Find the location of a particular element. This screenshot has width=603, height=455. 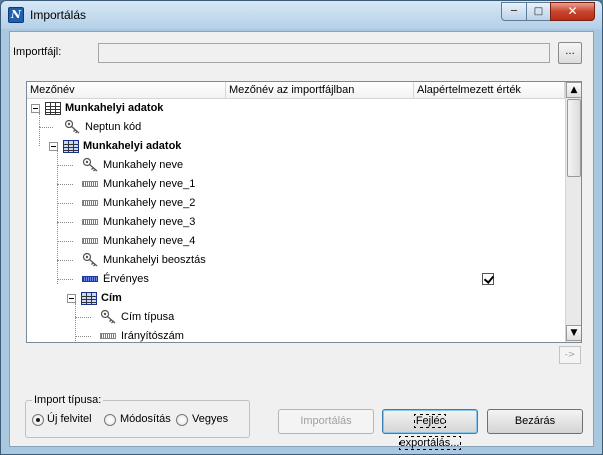

import-file-label: Importfájl: is located at coordinates (37, 52).